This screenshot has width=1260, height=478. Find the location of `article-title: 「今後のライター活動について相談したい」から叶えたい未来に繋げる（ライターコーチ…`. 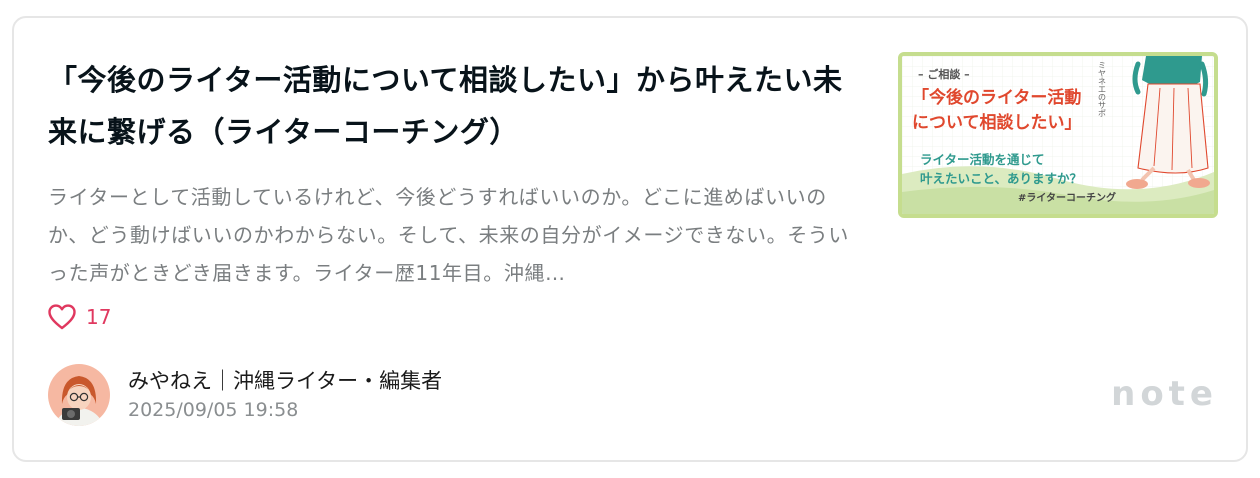

article-title: 「今後のライター活動について相談したい」から叶えたい未来に繋げる（ライターコーチ… is located at coordinates (448, 106).